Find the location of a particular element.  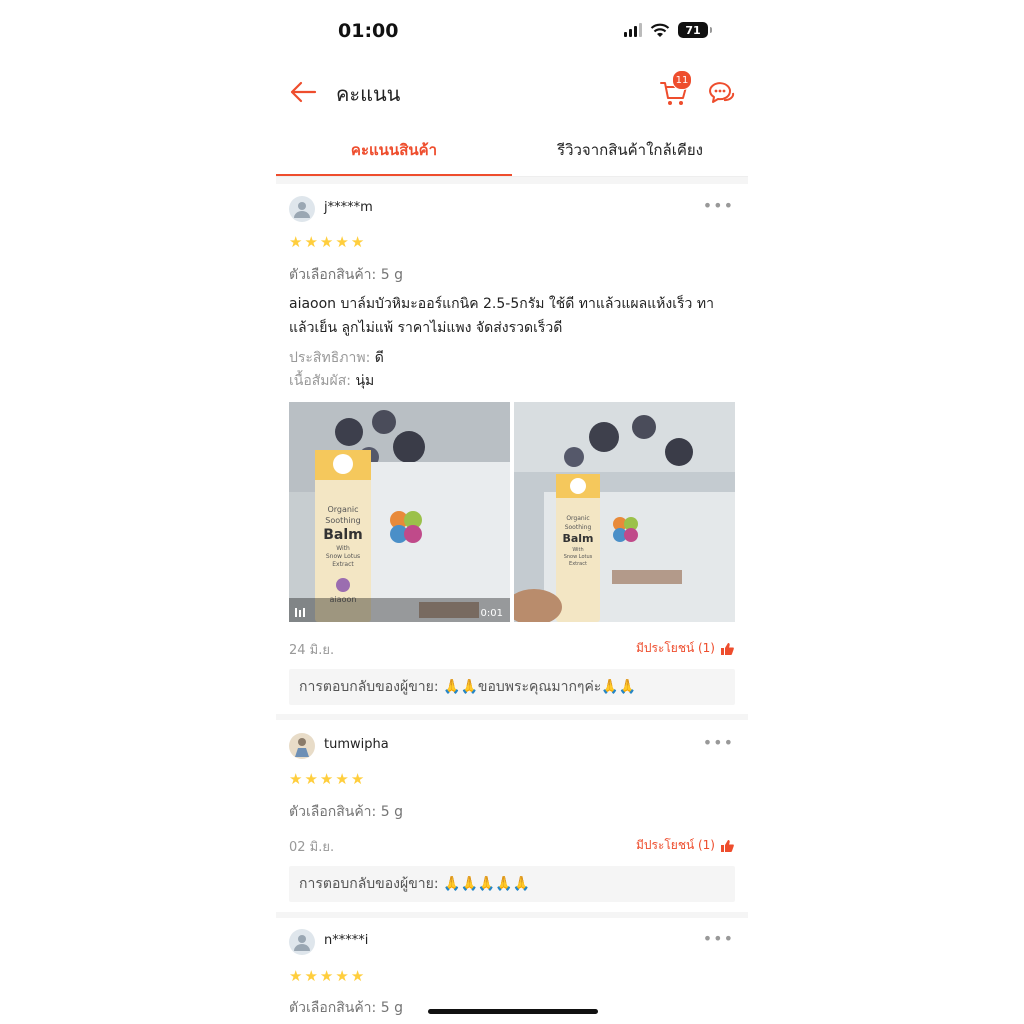

seller-reply: การตอบกลับของผู้ขาย: 🙏🙏🙏🙏🙏 is located at coordinates (512, 884).